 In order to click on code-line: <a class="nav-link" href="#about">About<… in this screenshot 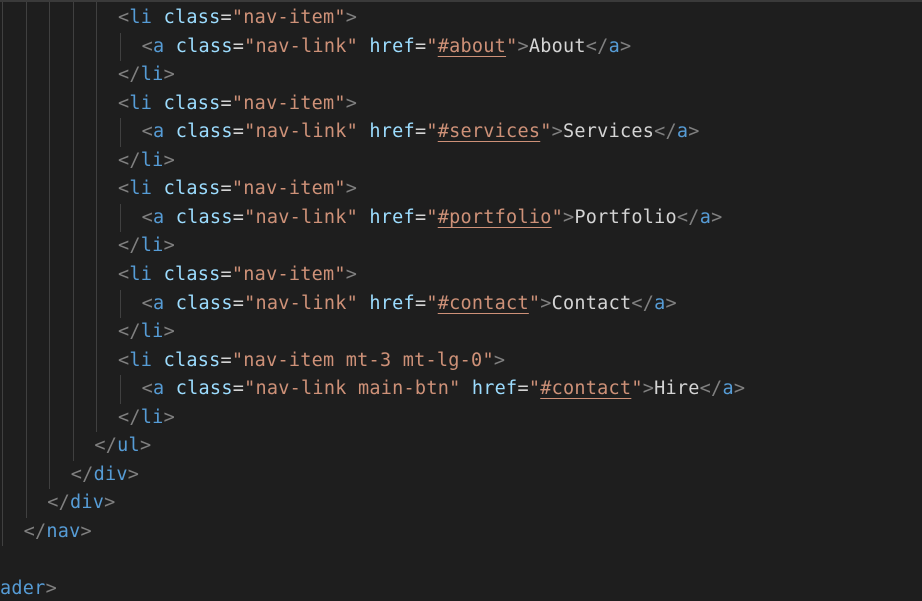, I will do `click(387, 47)`.